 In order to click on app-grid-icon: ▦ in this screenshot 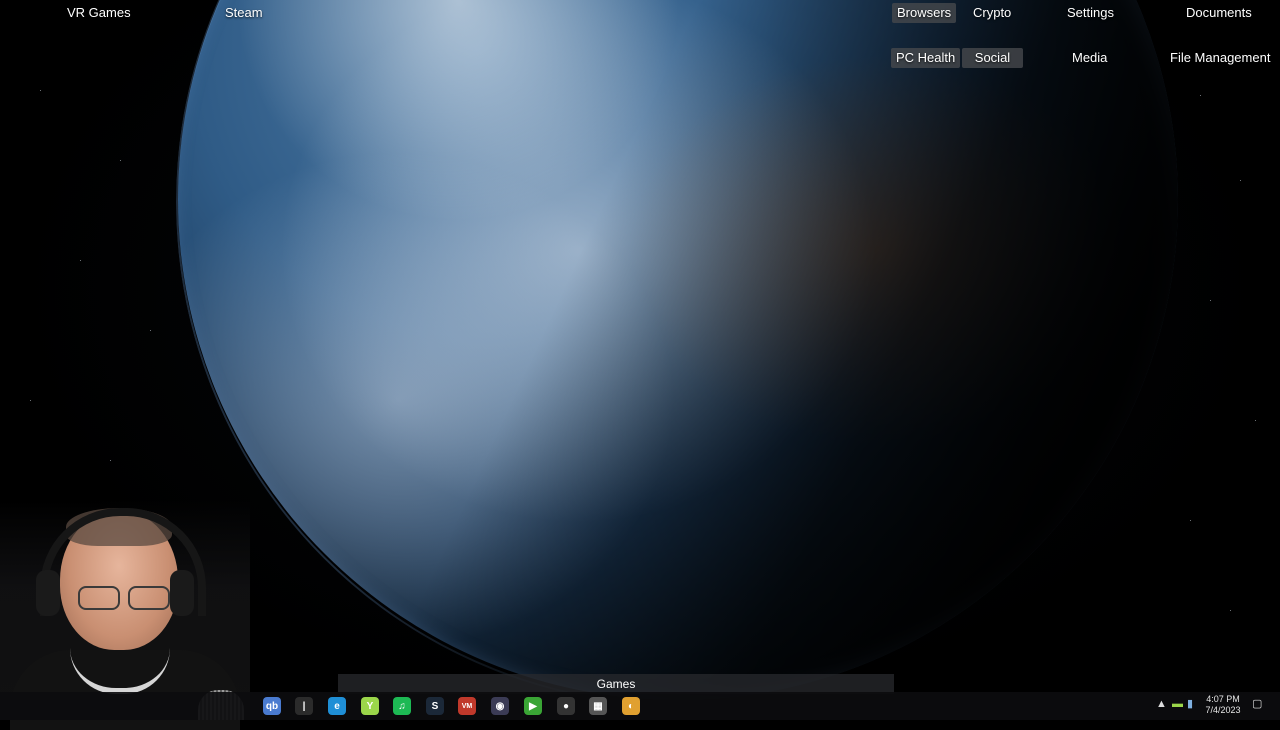, I will do `click(598, 706)`.